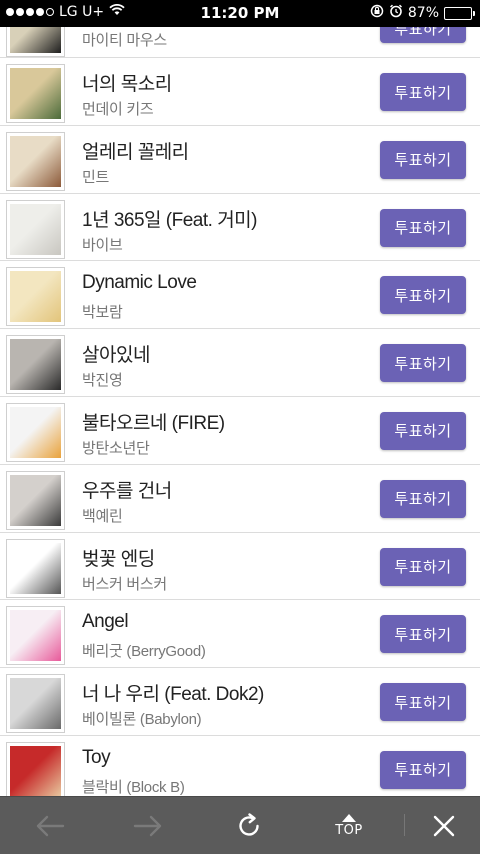  I want to click on bottom-toolbar: TOP, so click(240, 825).